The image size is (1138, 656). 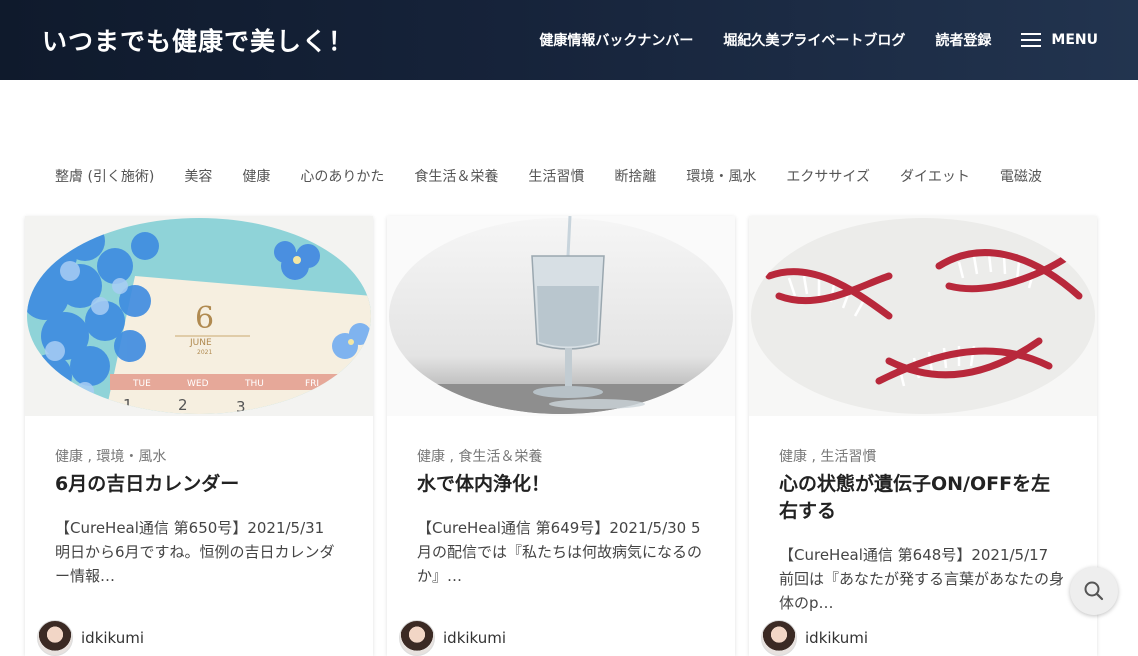 What do you see at coordinates (935, 176) in the screenshot?
I see `category-item: ダイエット` at bounding box center [935, 176].